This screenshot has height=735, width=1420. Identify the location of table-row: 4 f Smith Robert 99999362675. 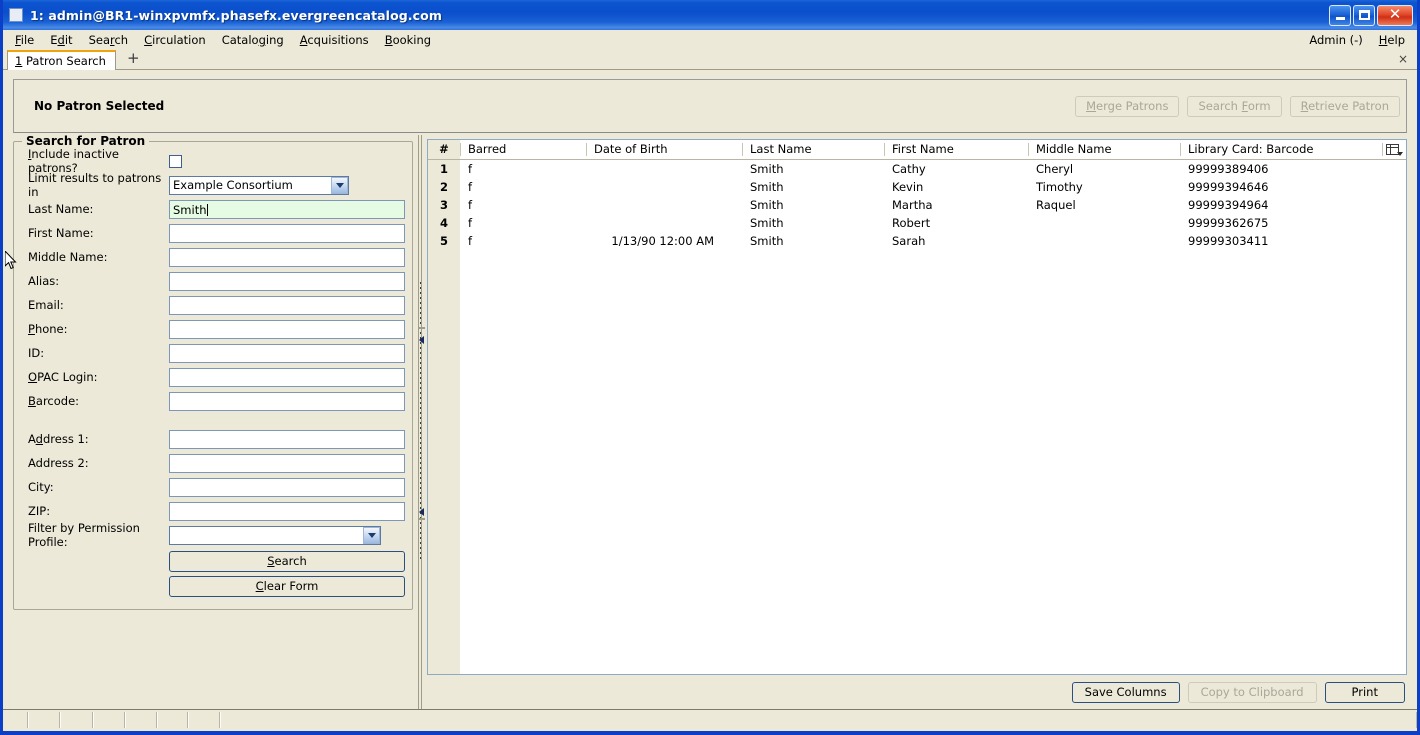
(917, 222).